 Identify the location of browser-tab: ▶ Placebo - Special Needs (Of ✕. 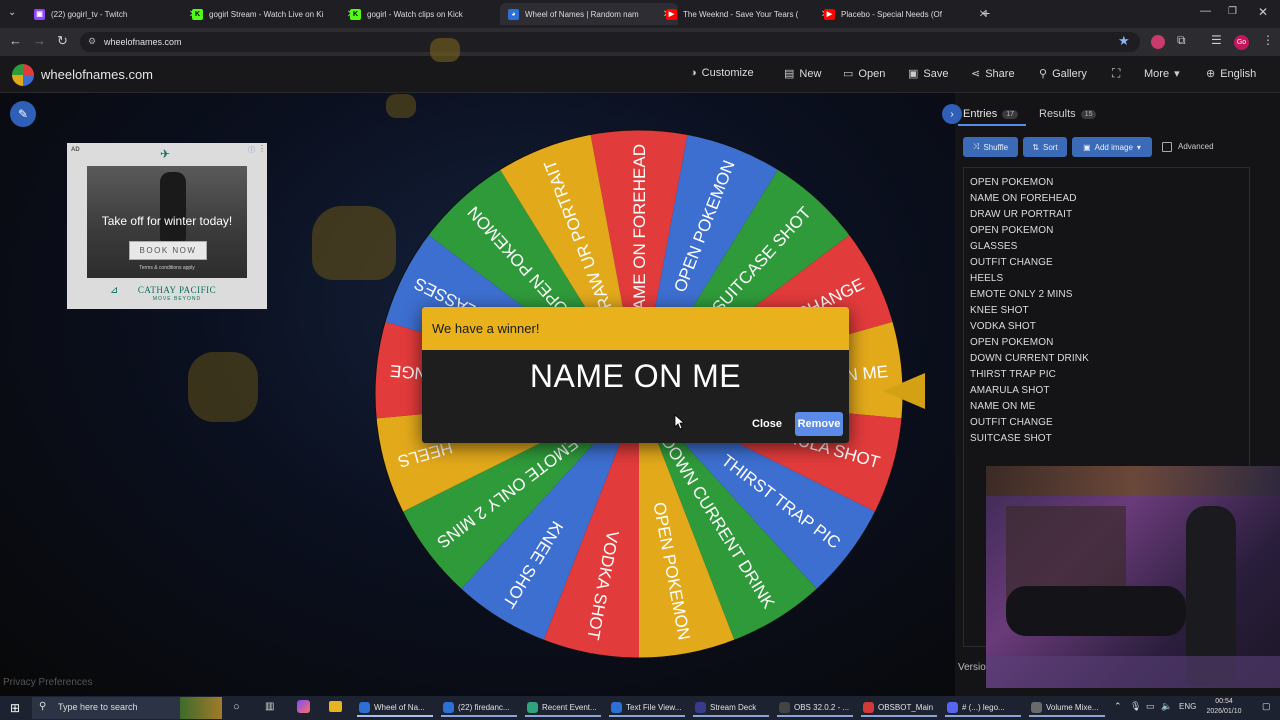
(905, 14).